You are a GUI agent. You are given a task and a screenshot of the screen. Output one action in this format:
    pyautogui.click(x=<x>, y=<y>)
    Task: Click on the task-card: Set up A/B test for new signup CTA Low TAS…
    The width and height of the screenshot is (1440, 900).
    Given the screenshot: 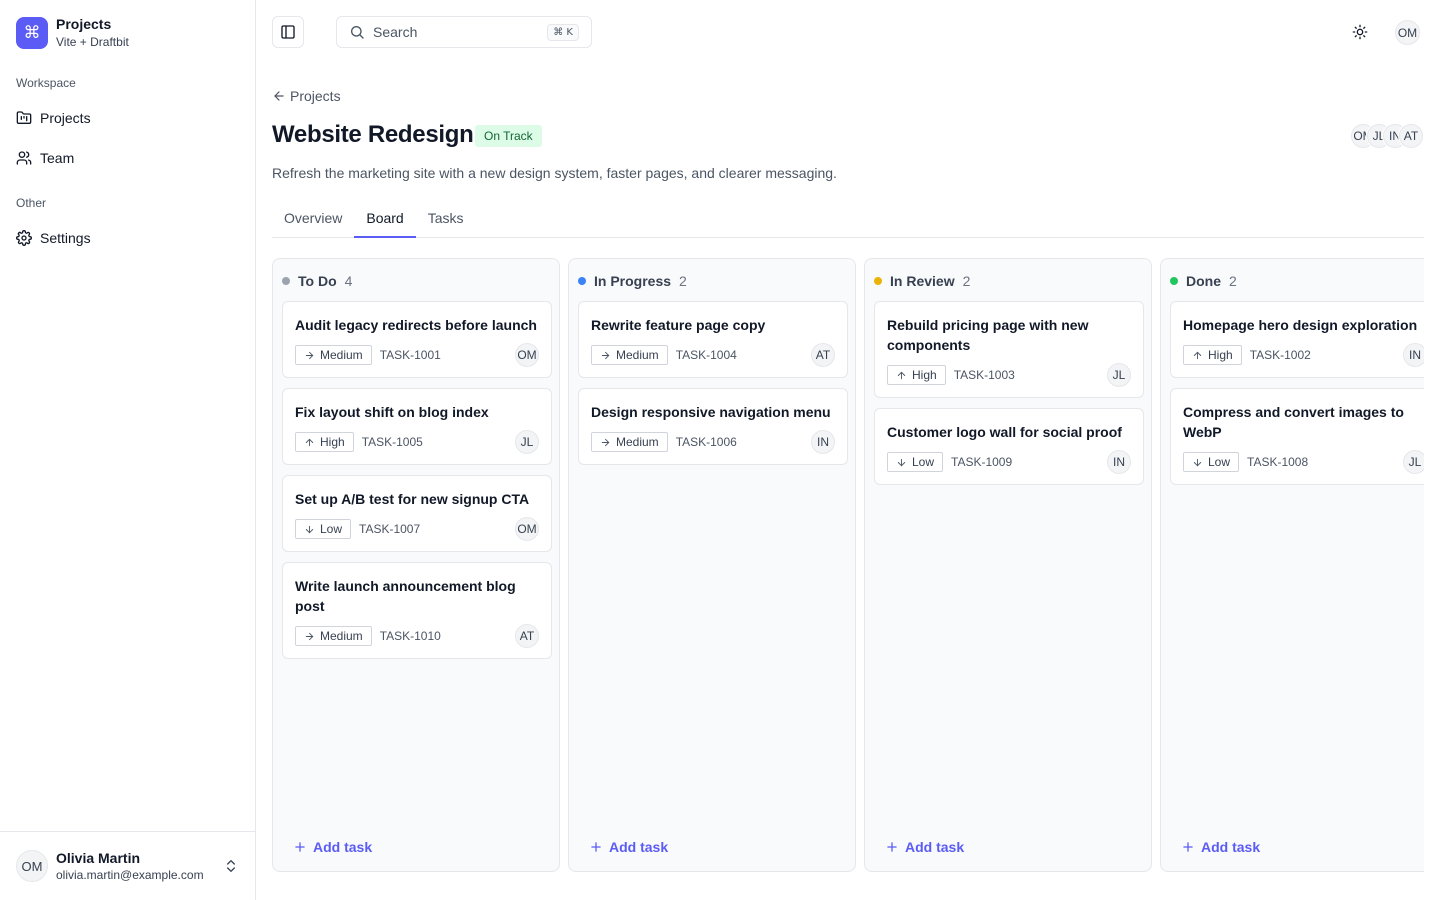 What is the action you would take?
    pyautogui.click(x=417, y=513)
    